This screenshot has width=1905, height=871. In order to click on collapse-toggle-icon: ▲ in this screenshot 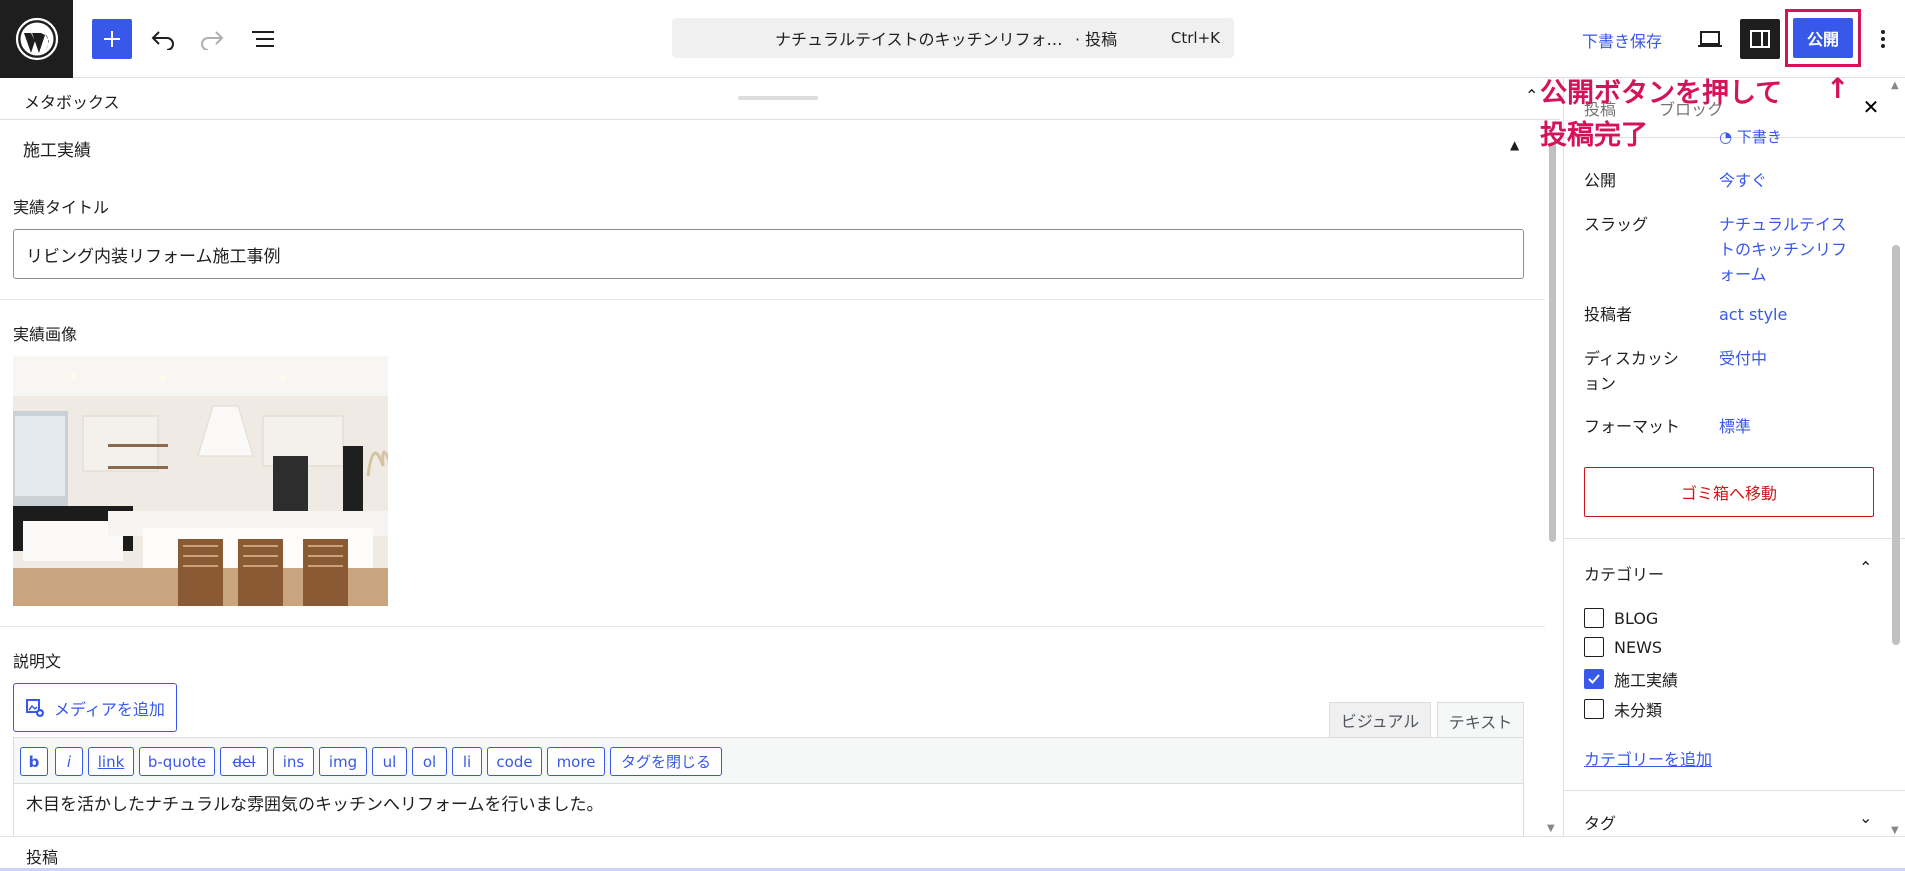, I will do `click(1514, 145)`.